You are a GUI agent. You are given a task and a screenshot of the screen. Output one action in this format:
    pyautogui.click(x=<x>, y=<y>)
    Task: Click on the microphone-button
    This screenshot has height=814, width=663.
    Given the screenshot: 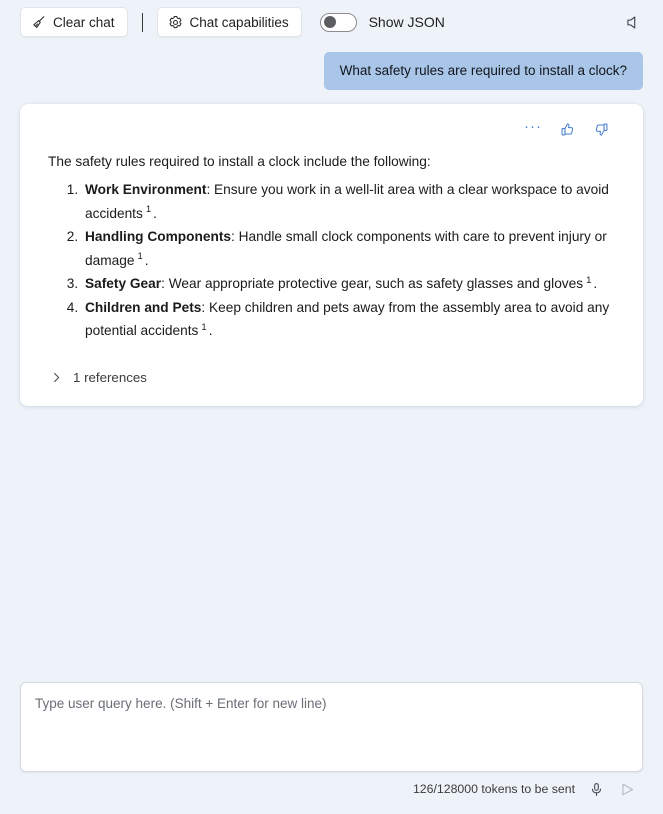 What is the action you would take?
    pyautogui.click(x=596, y=789)
    